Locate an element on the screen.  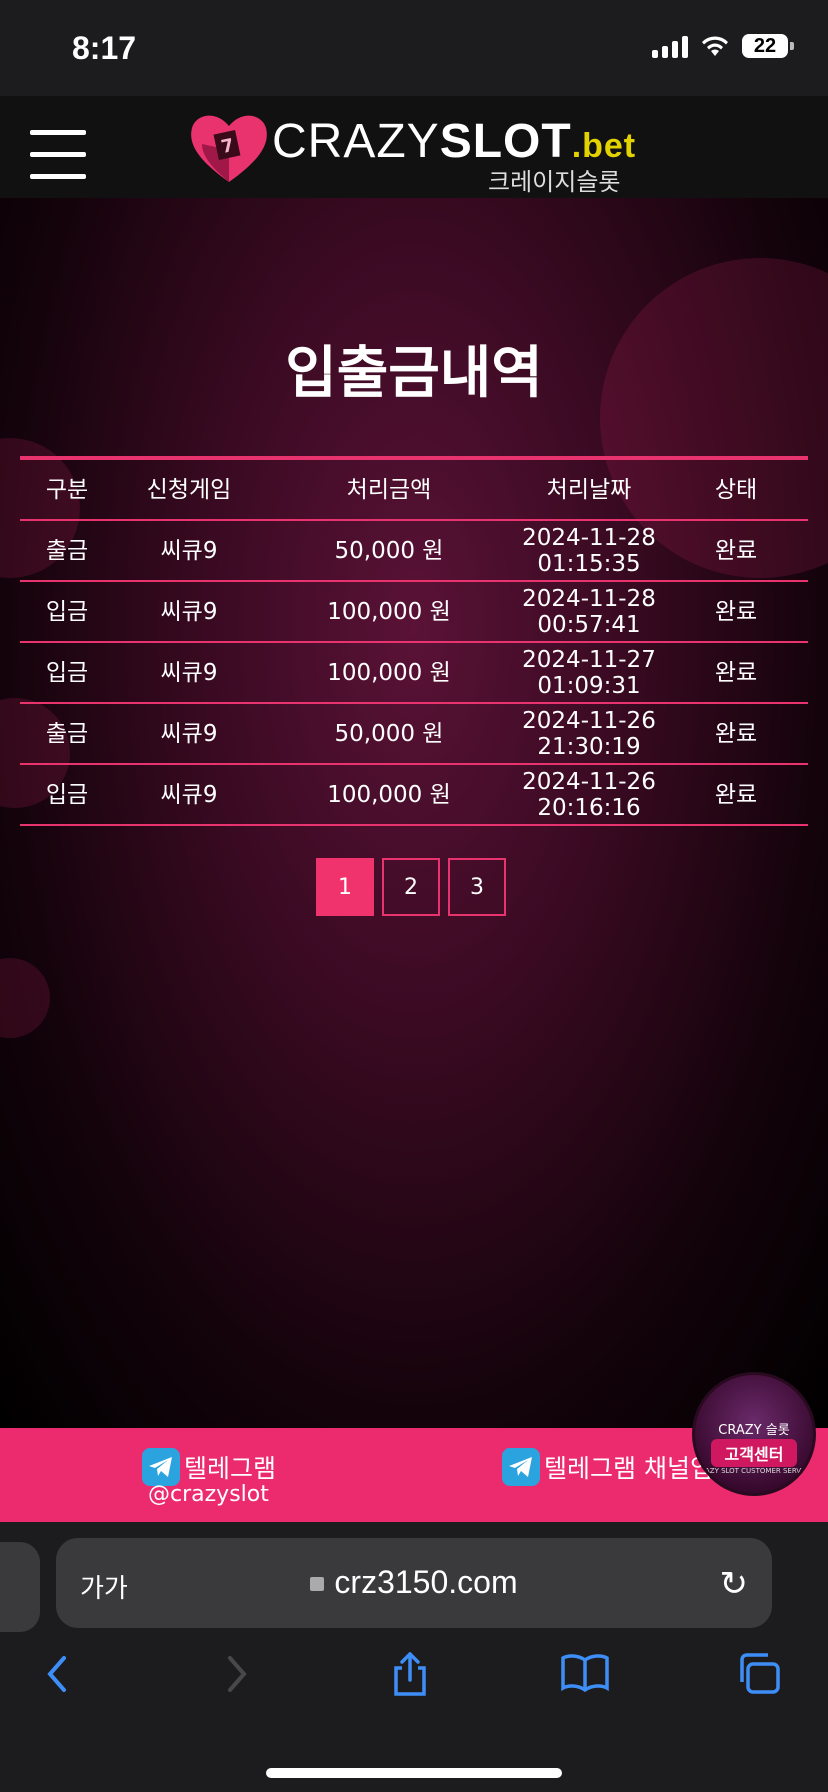
status-bar: 8:17 22 is located at coordinates (414, 48).